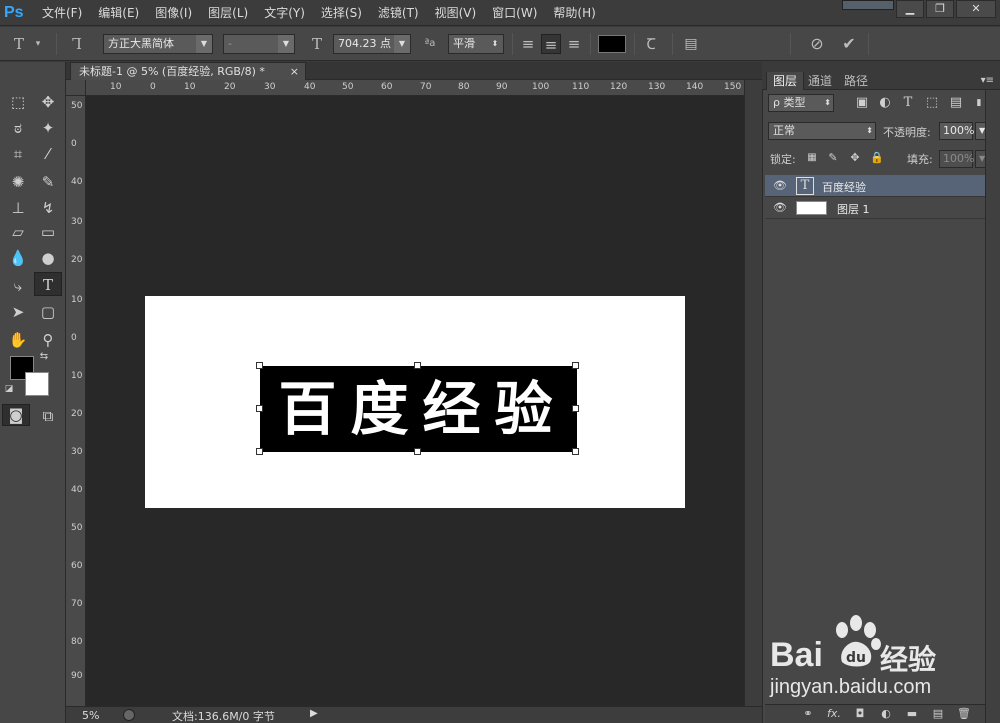  What do you see at coordinates (77, 44) in the screenshot?
I see `toggle-orientation-icon: Ꞁ` at bounding box center [77, 44].